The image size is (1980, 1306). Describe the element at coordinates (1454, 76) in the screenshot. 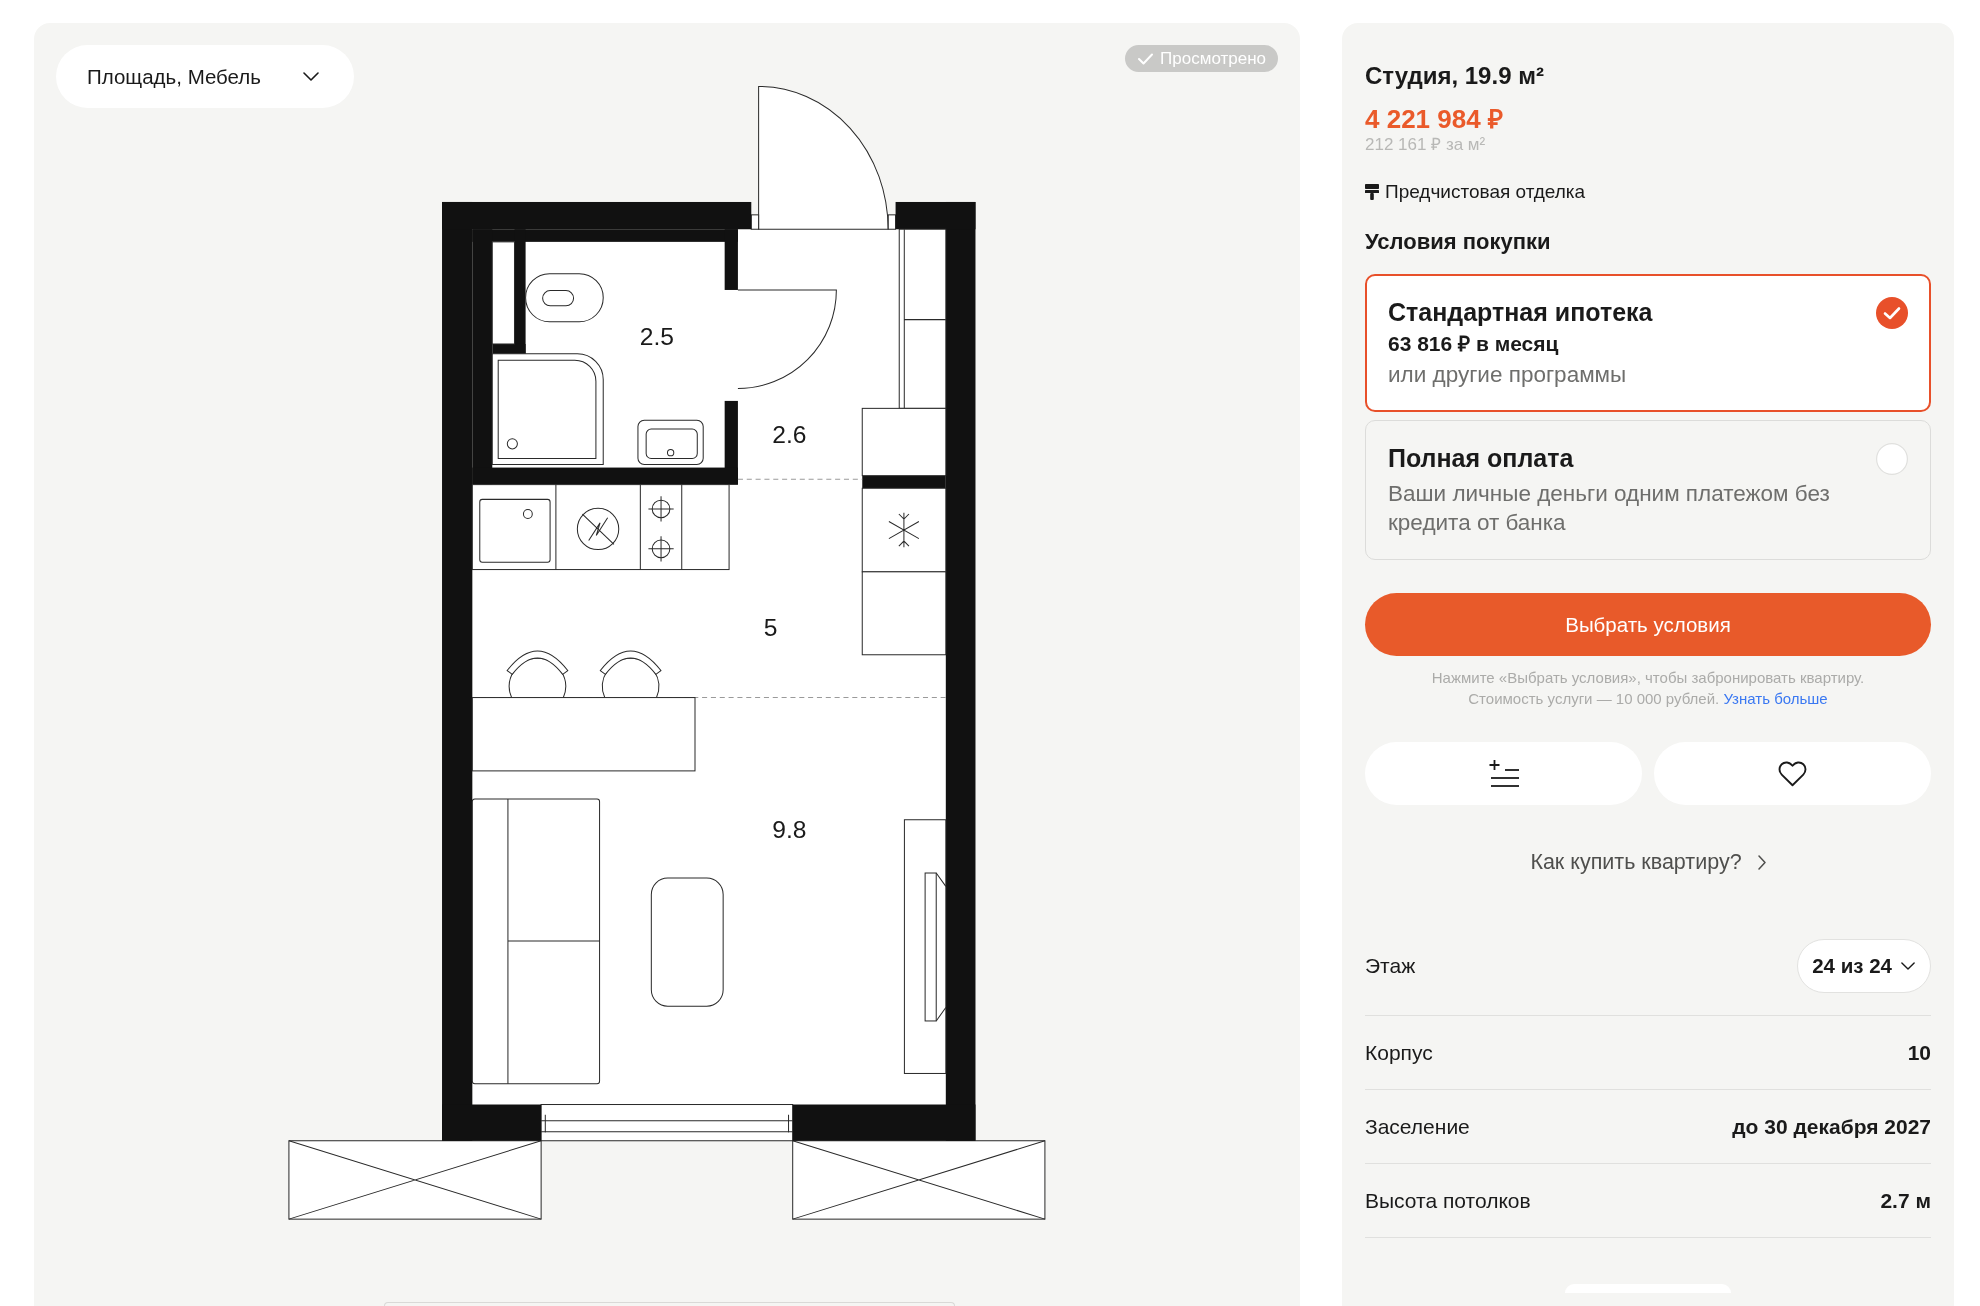

I see `listing-title: Студия, 19.9 м²` at that location.